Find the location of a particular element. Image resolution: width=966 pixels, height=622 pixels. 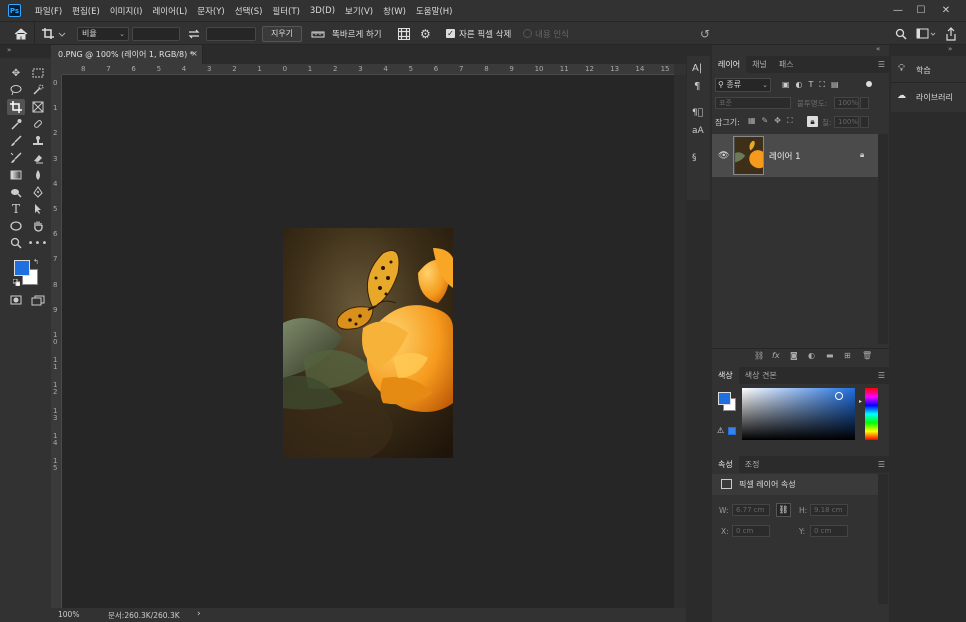

grid-overlay-icon is located at coordinates (404, 34).